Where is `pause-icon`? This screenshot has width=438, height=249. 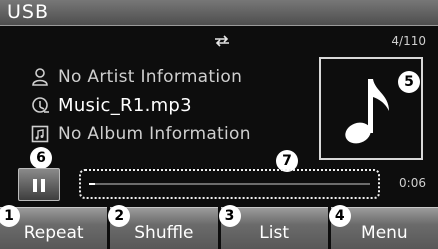
pause-icon is located at coordinates (39, 184).